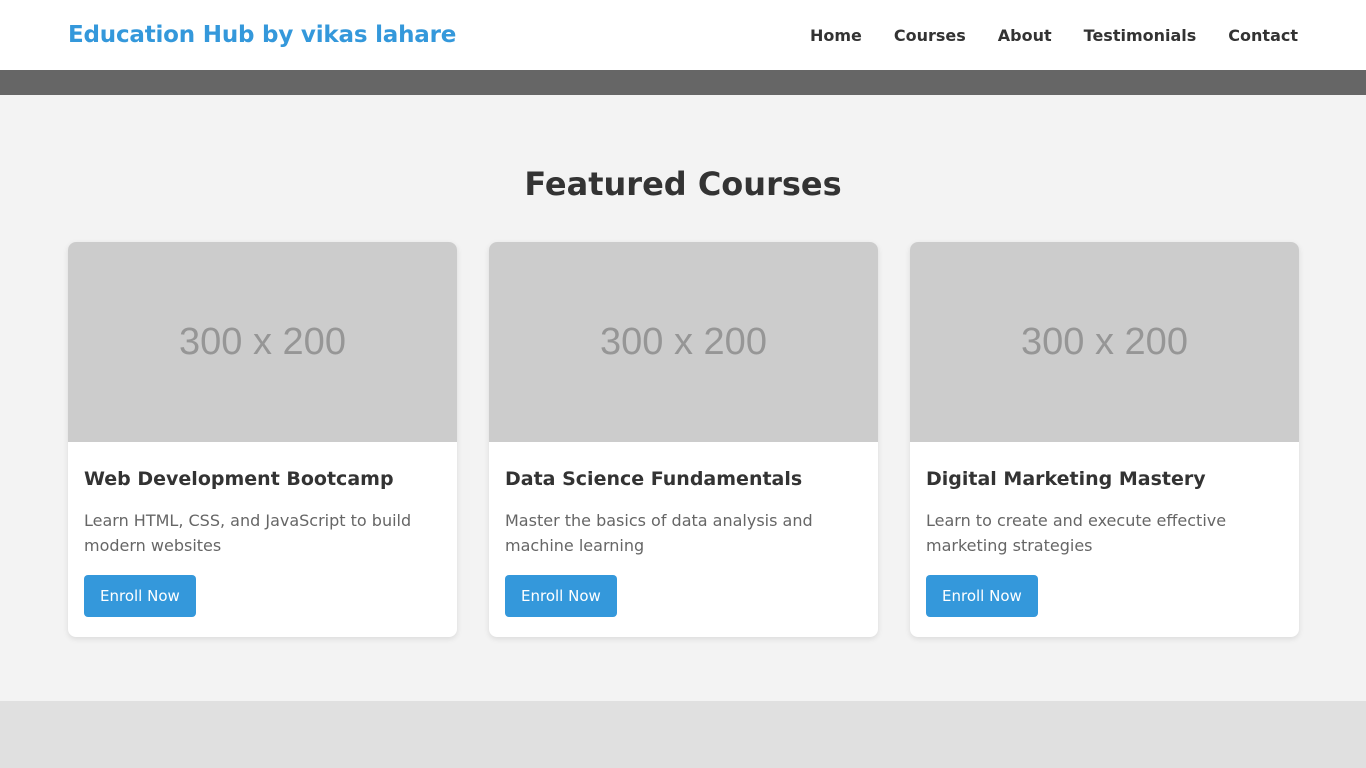 The image size is (1366, 768). Describe the element at coordinates (1066, 479) in the screenshot. I see `course-title: Digital Marketing Mastery` at that location.